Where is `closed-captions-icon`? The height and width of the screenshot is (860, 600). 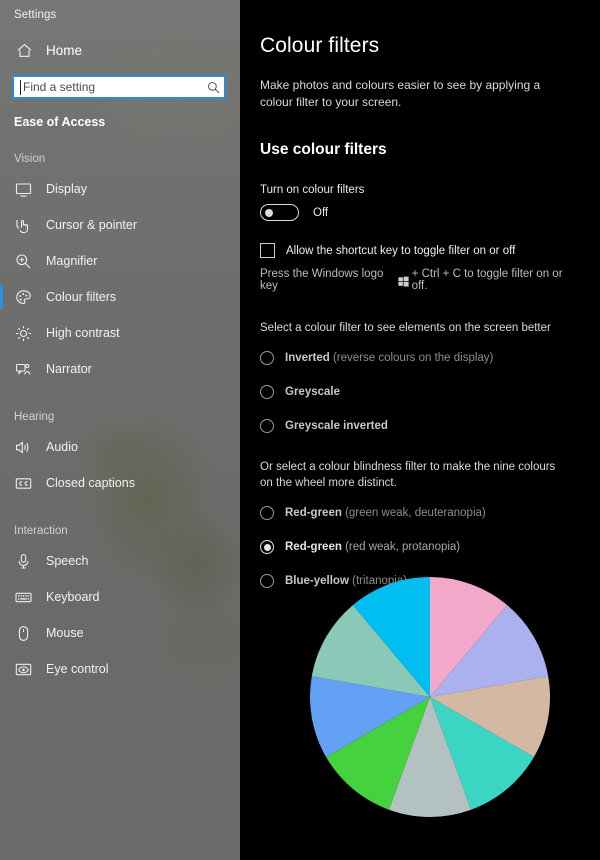 closed-captions-icon is located at coordinates (23, 483).